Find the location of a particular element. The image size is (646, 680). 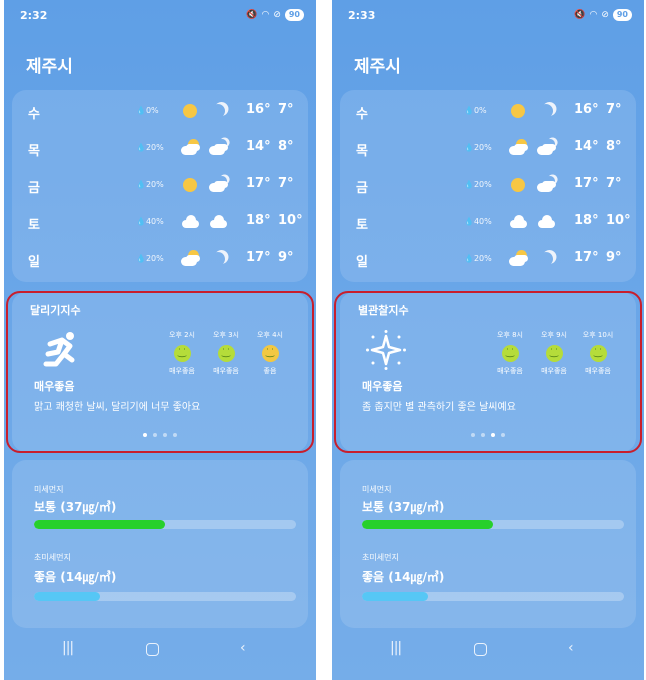

rain-chance: 💧0% is located at coordinates (147, 110).